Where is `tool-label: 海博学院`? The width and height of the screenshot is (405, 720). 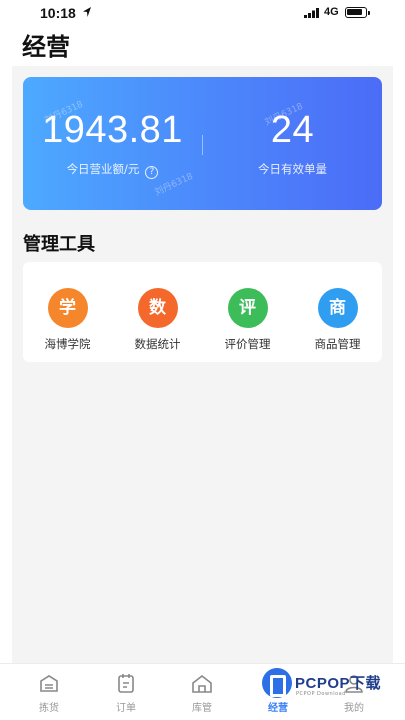
tool-label: 海博学院 is located at coordinates (67, 344).